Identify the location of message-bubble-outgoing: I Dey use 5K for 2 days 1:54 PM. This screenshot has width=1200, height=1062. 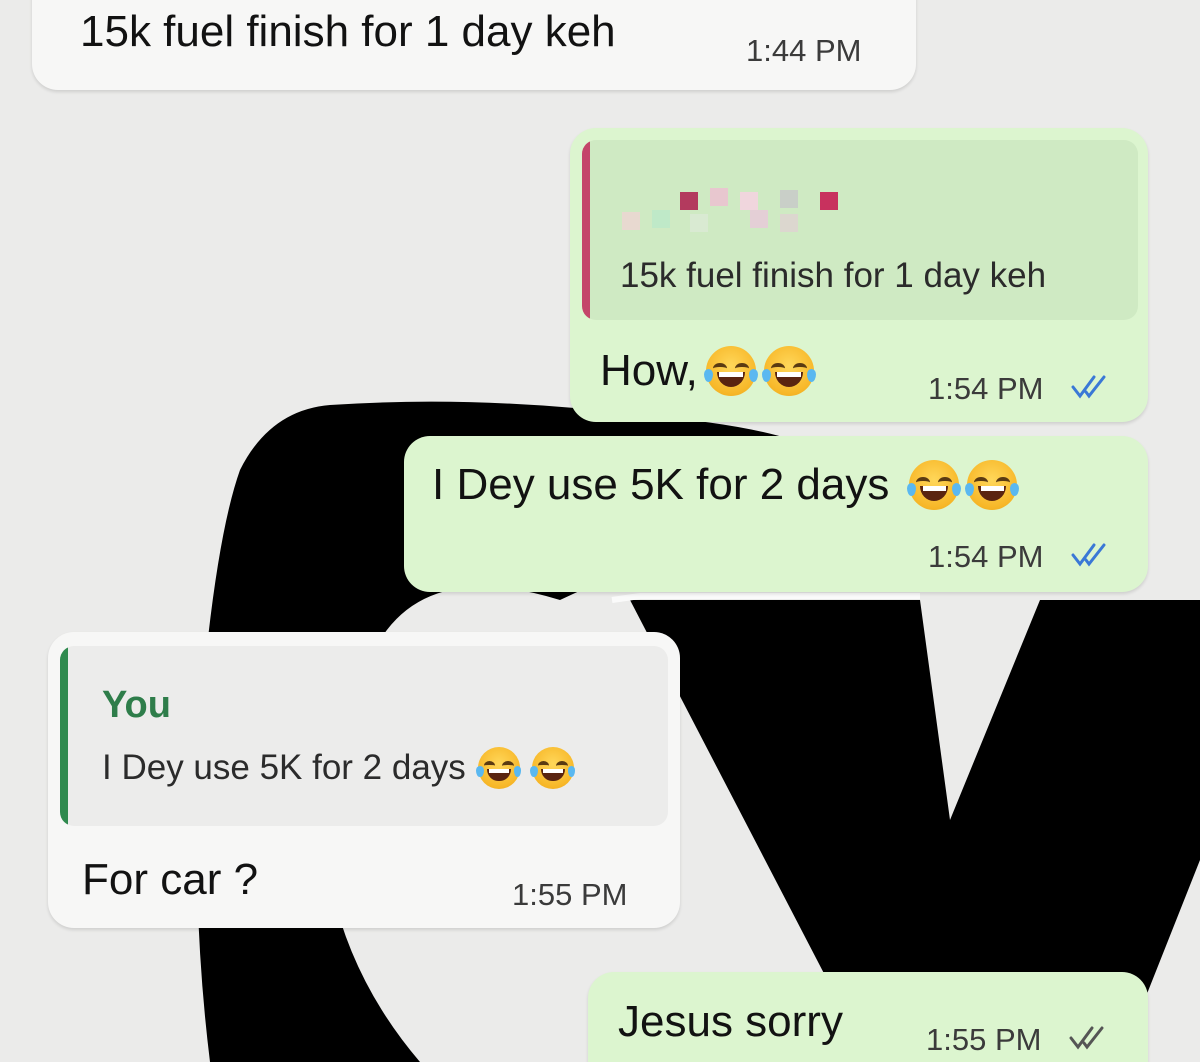
(776, 514).